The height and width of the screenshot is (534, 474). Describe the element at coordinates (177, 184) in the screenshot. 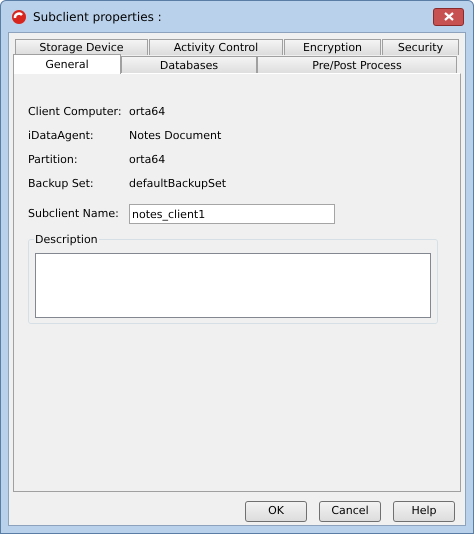

I see `field-value: defaultBackupSet` at that location.